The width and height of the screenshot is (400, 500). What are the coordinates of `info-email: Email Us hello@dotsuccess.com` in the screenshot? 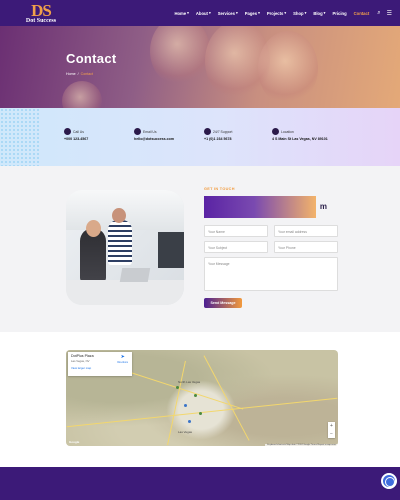 It's located at (154, 134).